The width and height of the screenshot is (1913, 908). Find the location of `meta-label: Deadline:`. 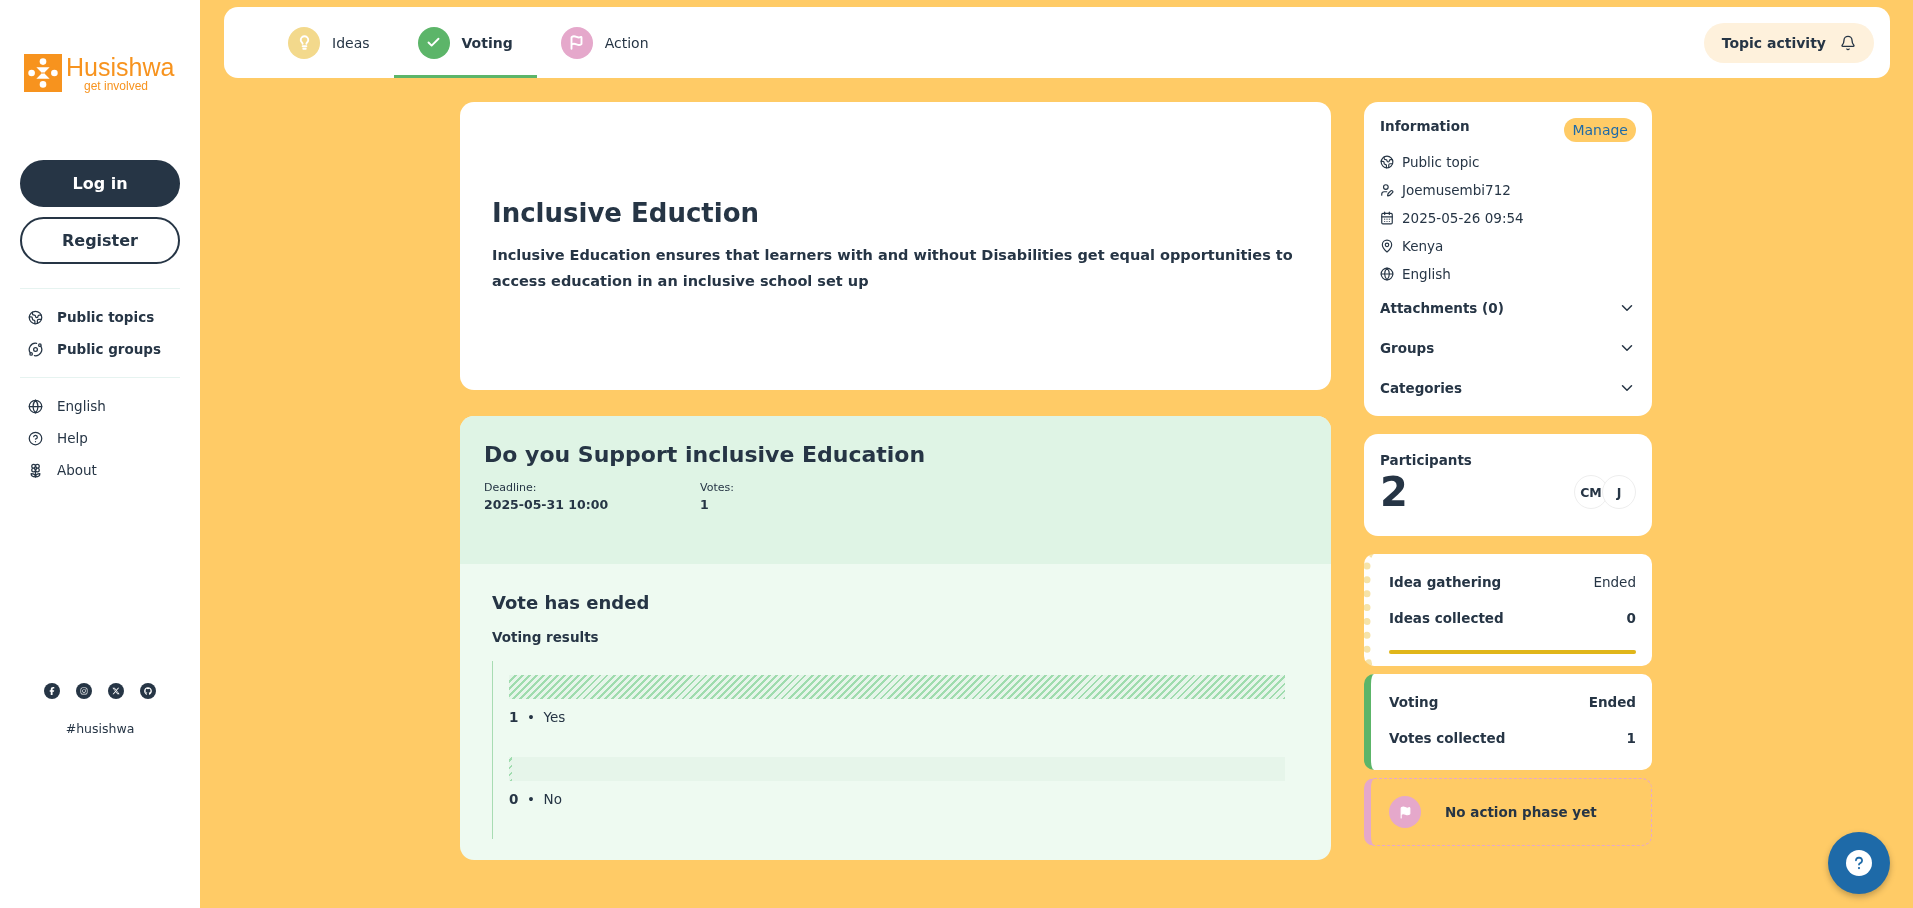

meta-label: Deadline: is located at coordinates (511, 487).